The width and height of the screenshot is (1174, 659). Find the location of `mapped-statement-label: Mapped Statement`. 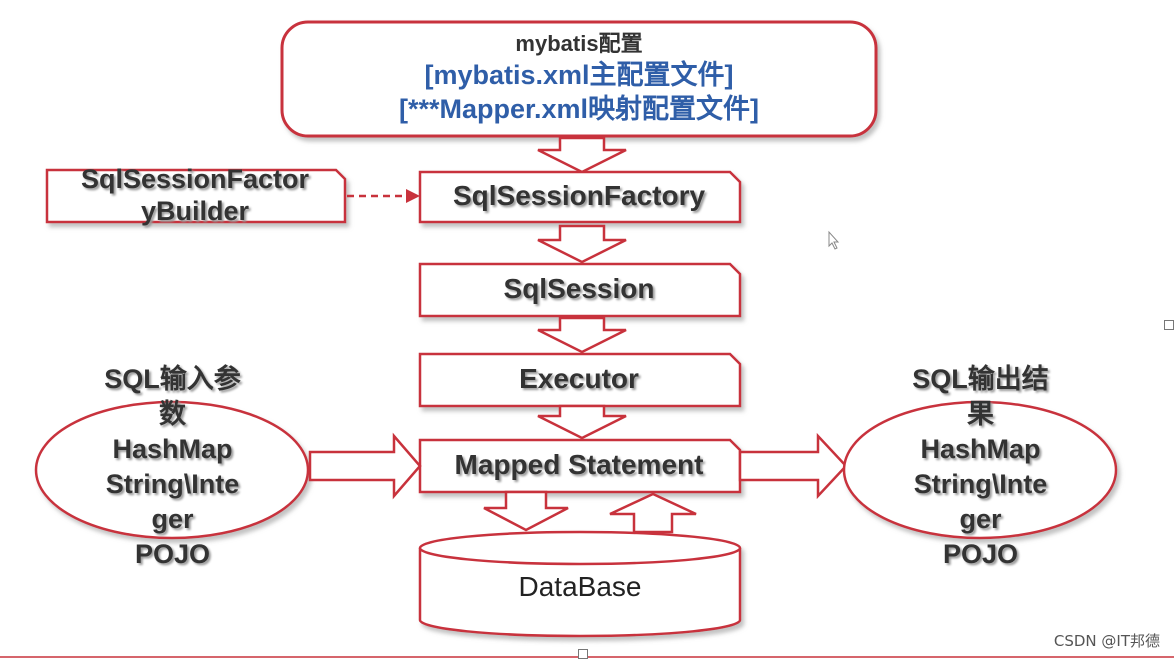

mapped-statement-label: Mapped Statement is located at coordinates (579, 464).